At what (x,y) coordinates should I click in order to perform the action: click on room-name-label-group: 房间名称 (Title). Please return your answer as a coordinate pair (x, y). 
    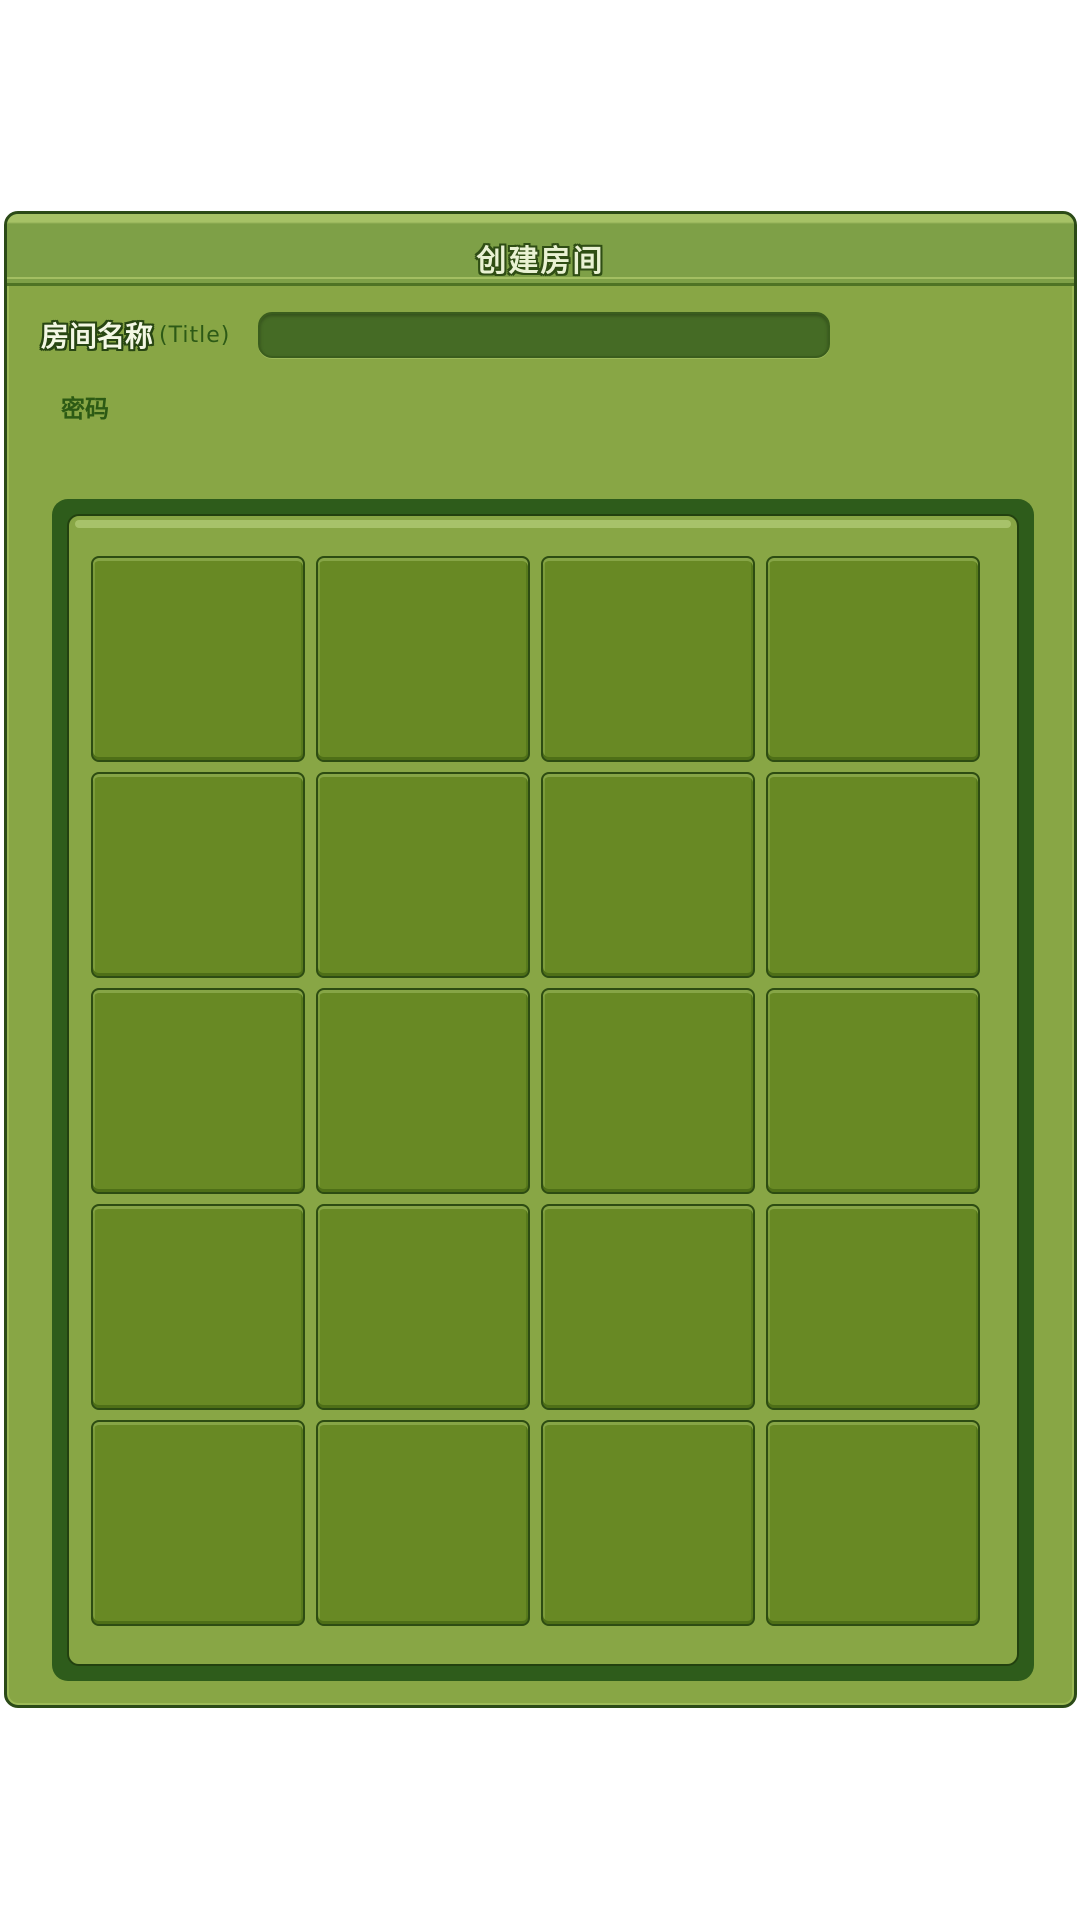
    Looking at the image, I should click on (135, 335).